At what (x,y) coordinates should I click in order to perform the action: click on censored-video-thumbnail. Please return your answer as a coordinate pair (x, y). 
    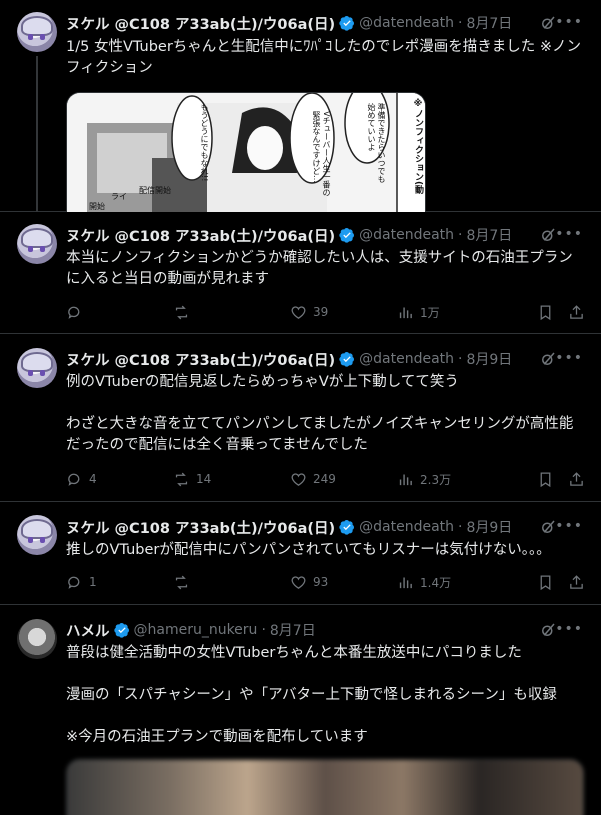
    Looking at the image, I should click on (325, 787).